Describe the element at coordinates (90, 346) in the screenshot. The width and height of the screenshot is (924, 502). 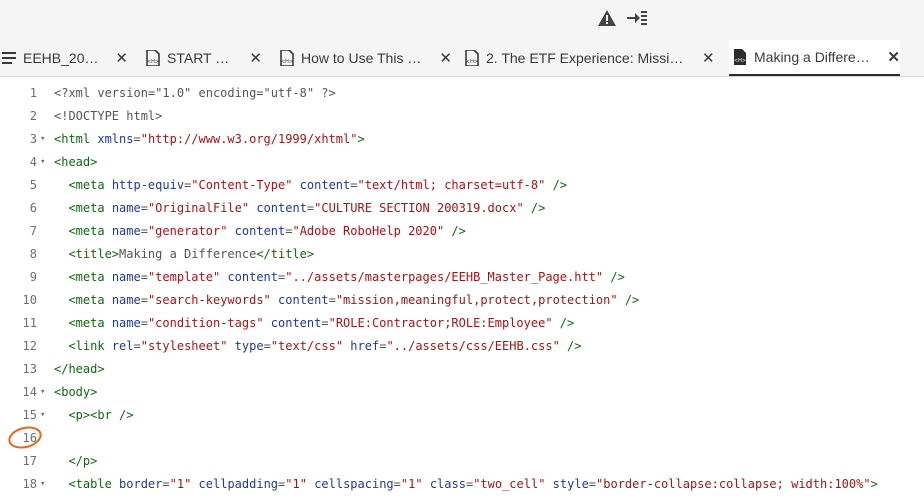
I see `code-token: <link` at that location.